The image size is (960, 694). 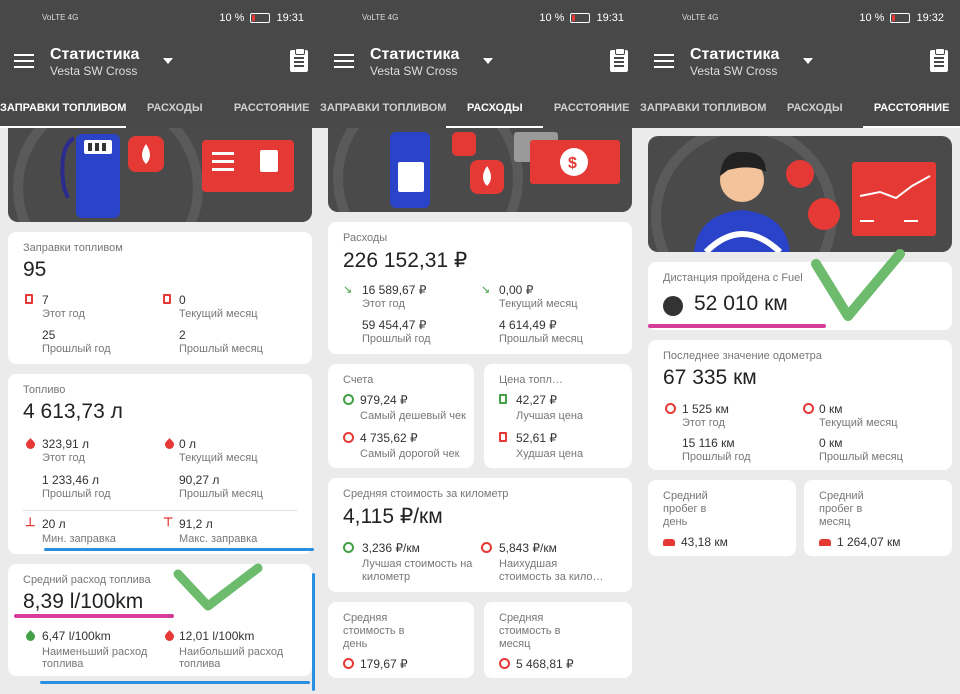 I want to click on mileage-per-month-card: Средний пробег в месяц 1 264,07 км, so click(x=878, y=518).